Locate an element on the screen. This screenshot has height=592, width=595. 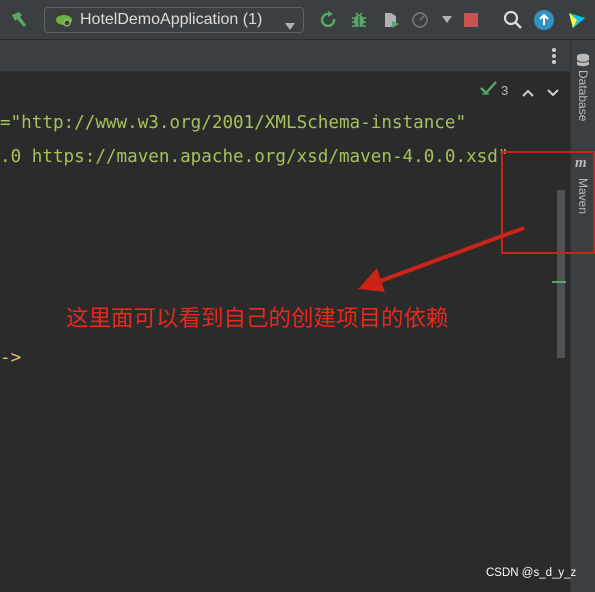
annotation-arrow is located at coordinates (441, 259).